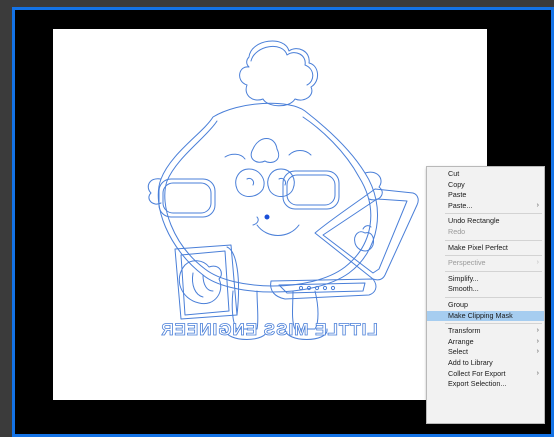 This screenshot has width=554, height=437. What do you see at coordinates (456, 184) in the screenshot?
I see `menu-item-label: Copy` at bounding box center [456, 184].